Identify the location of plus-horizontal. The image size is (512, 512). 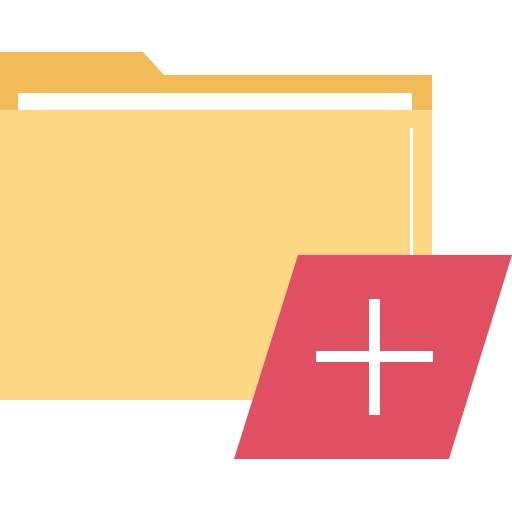
(374, 356).